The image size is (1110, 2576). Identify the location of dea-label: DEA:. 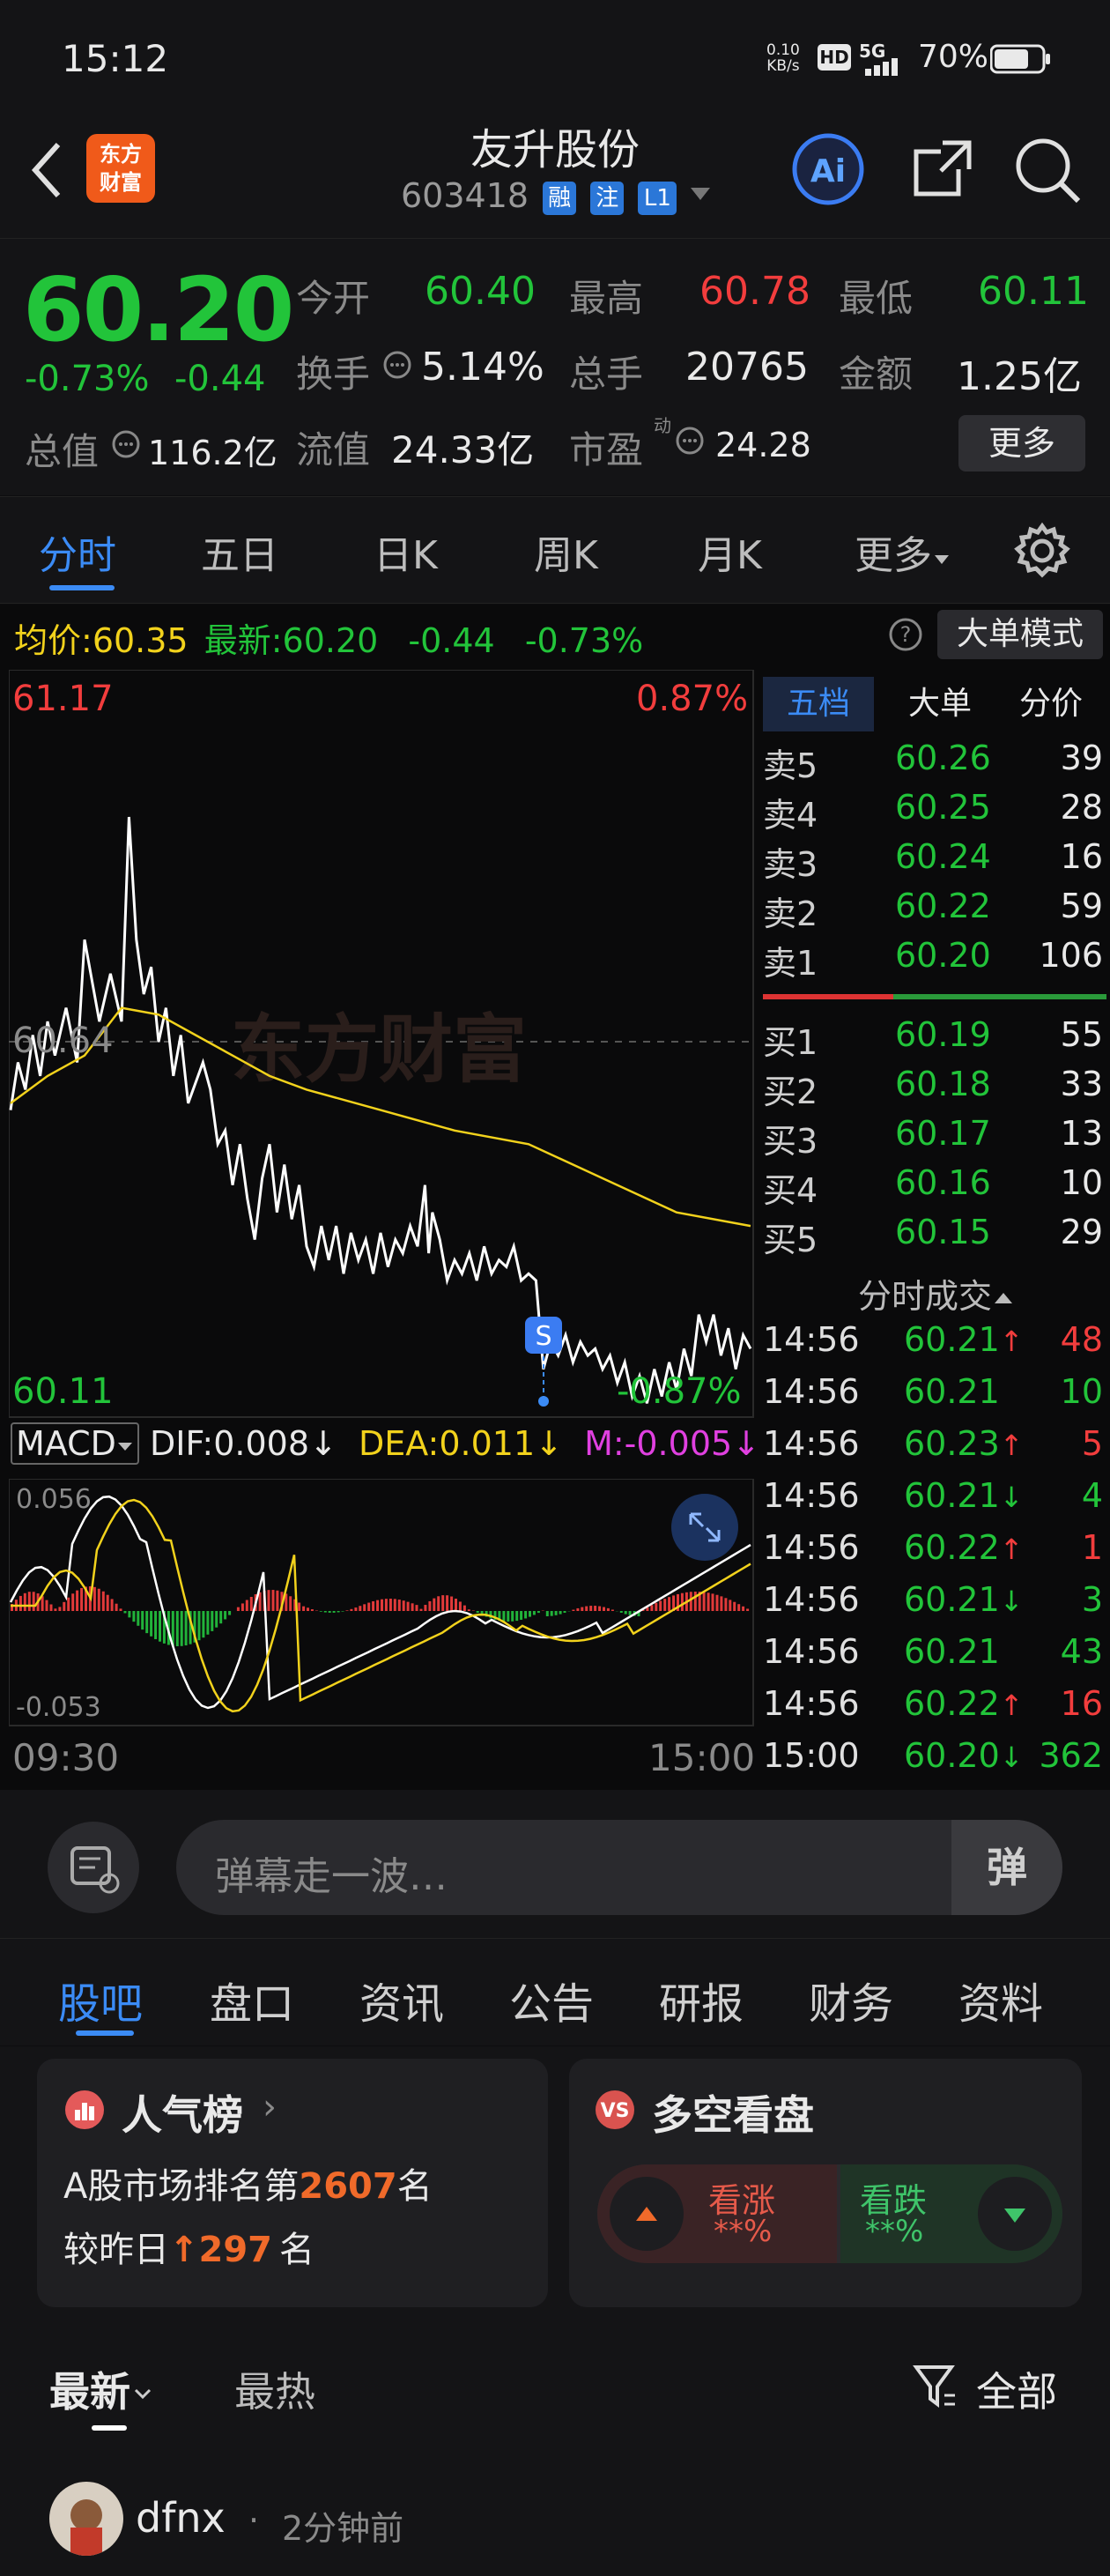
(399, 1443).